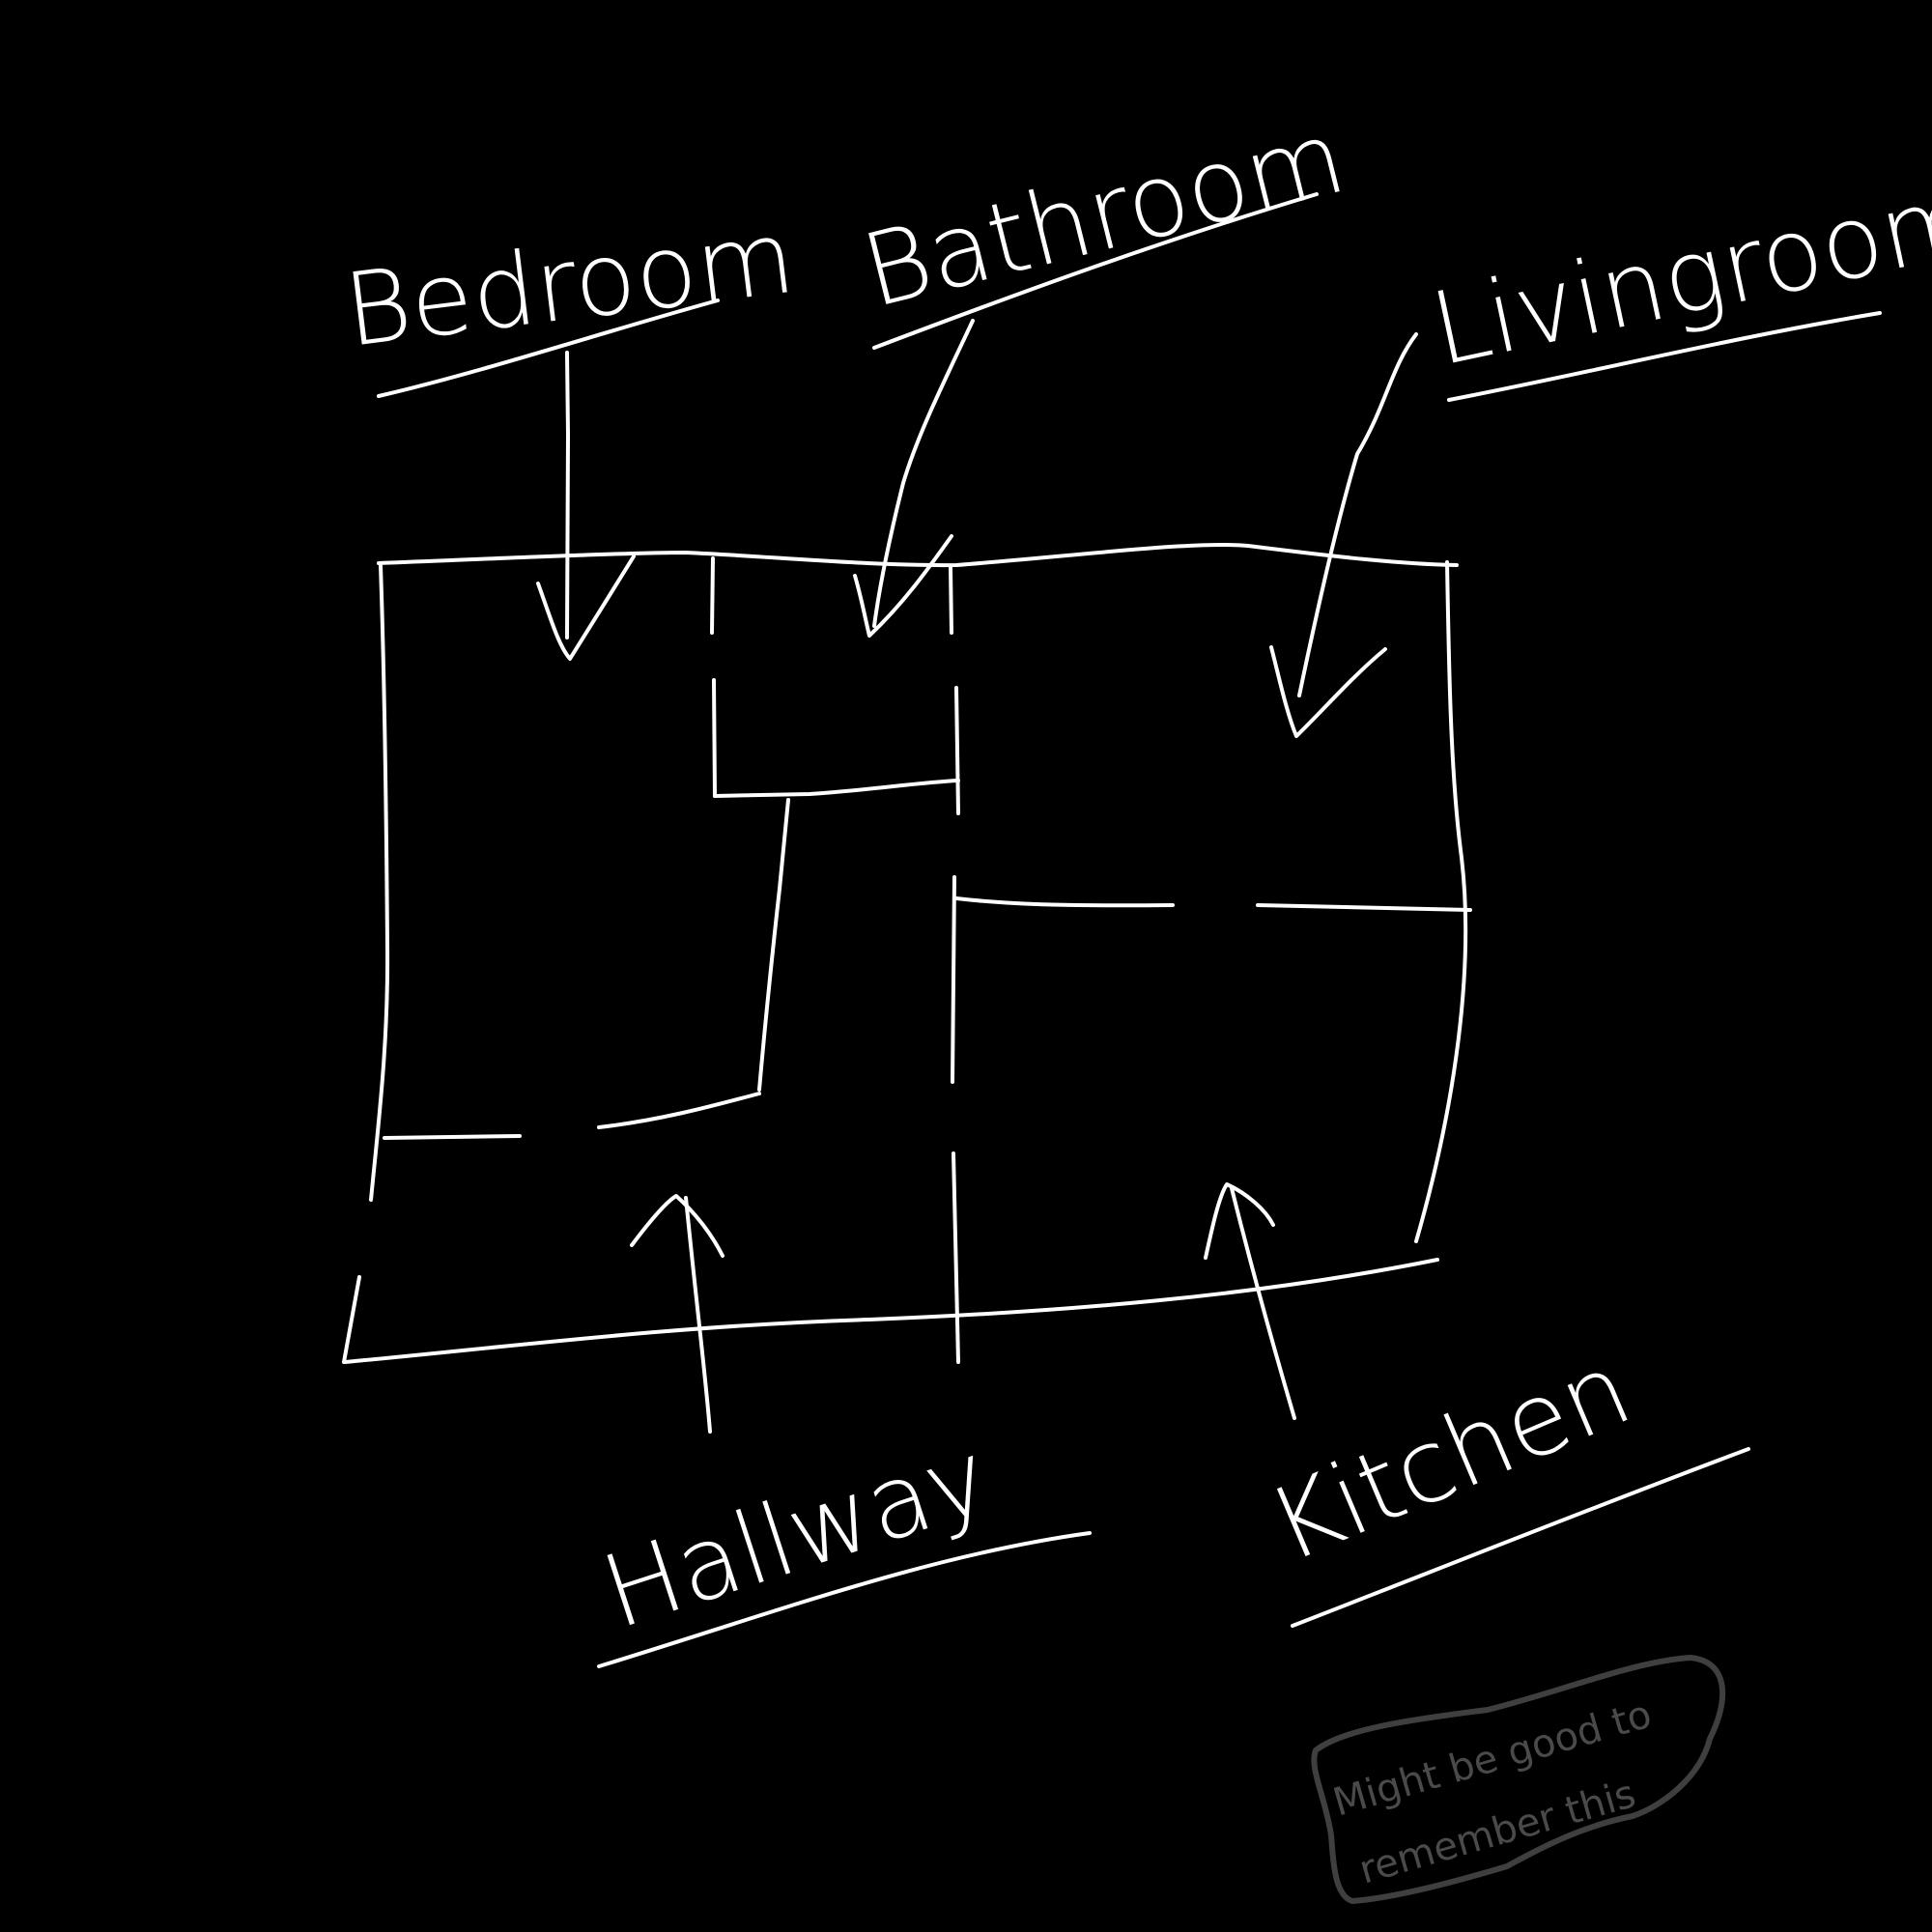  What do you see at coordinates (796, 1534) in the screenshot?
I see `label-hallway: Hallway` at bounding box center [796, 1534].